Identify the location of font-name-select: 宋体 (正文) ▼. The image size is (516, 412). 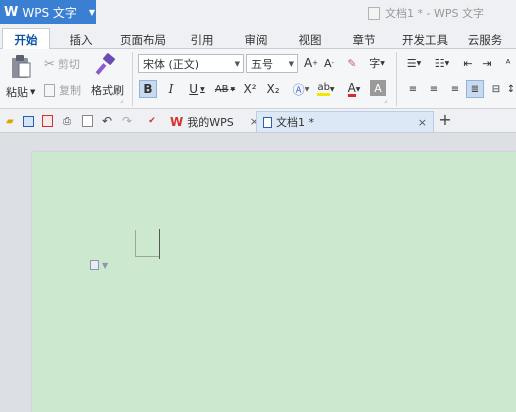
(191, 63).